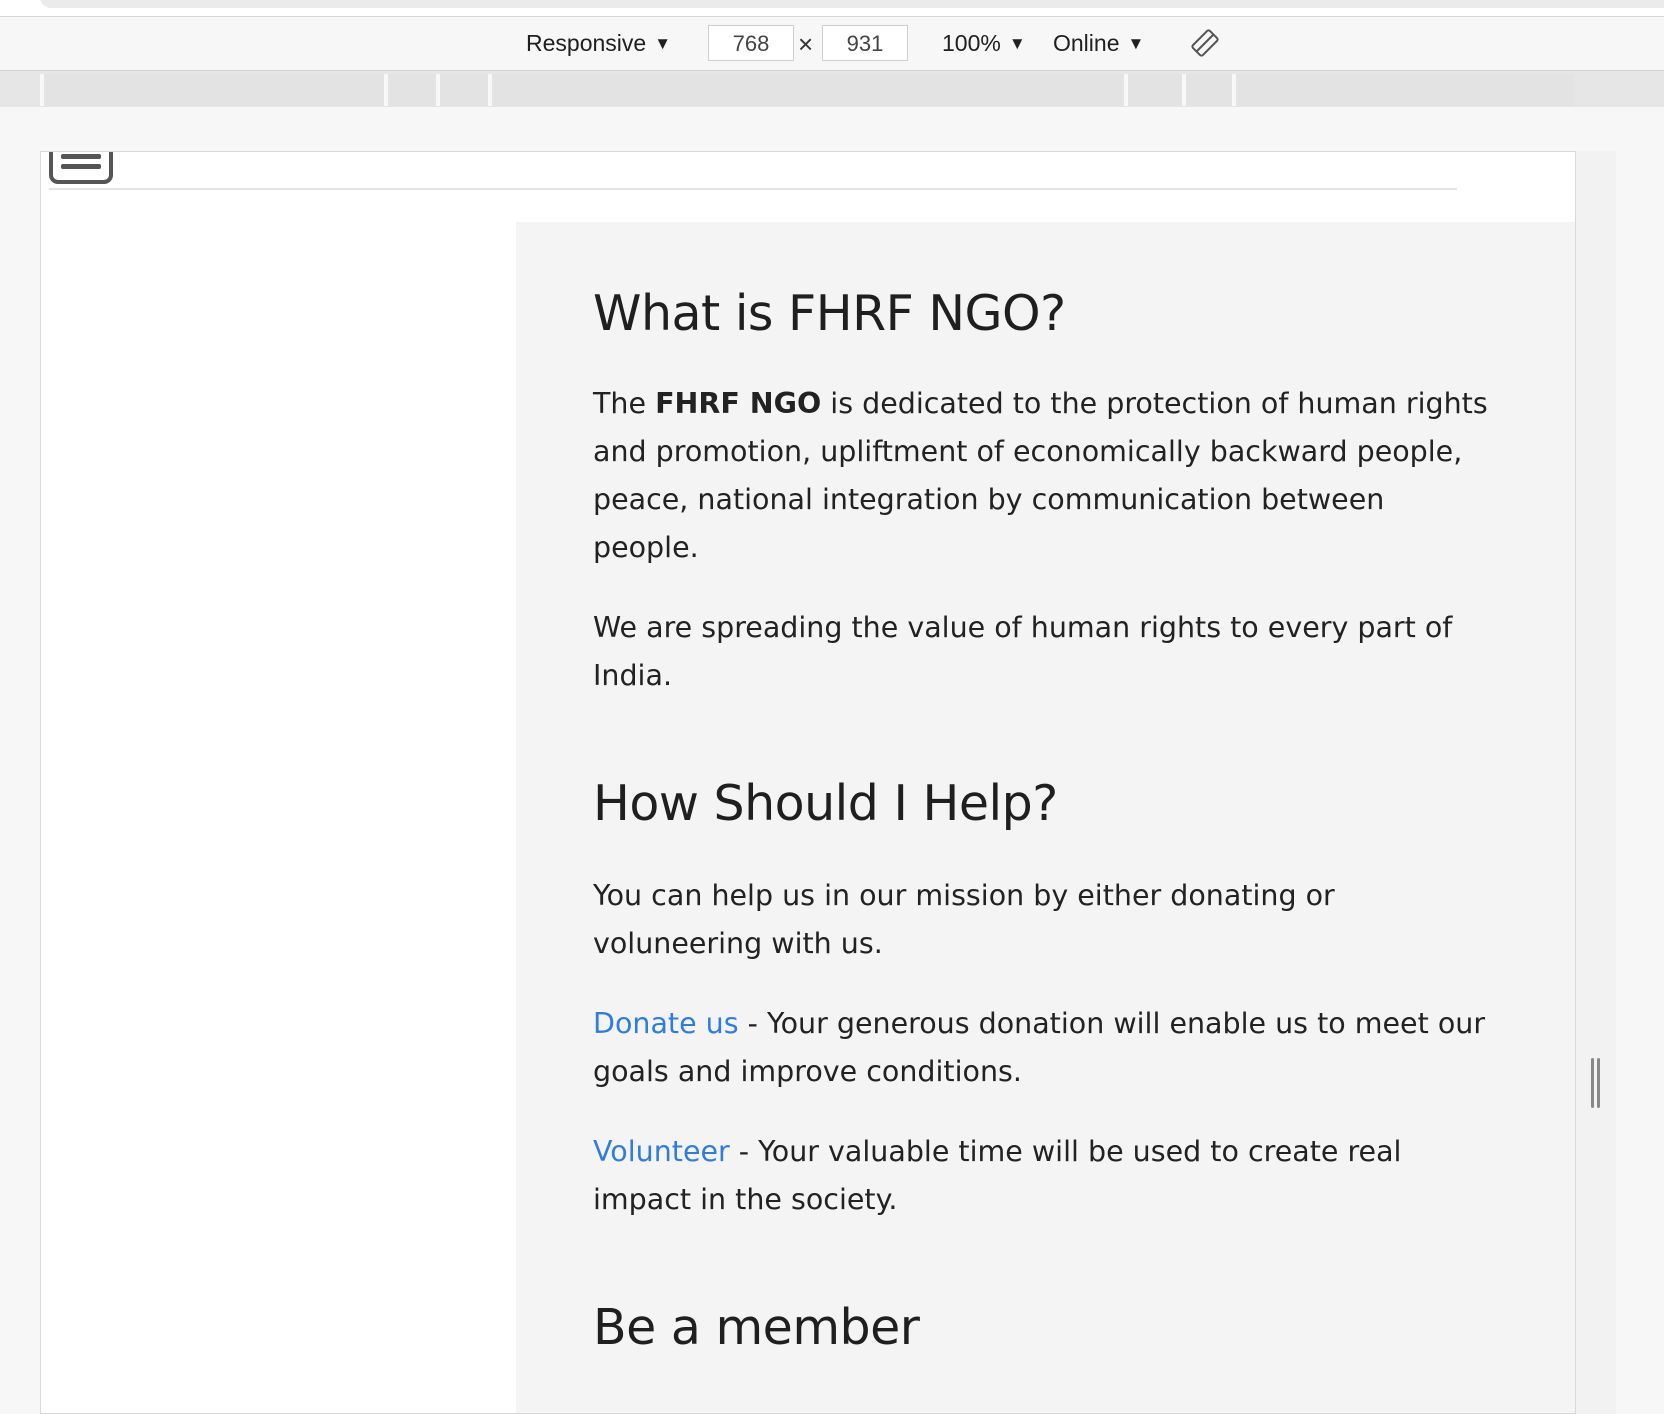 The width and height of the screenshot is (1664, 1414). What do you see at coordinates (738, 403) in the screenshot?
I see `org-name-bold: FHRF NGO` at bounding box center [738, 403].